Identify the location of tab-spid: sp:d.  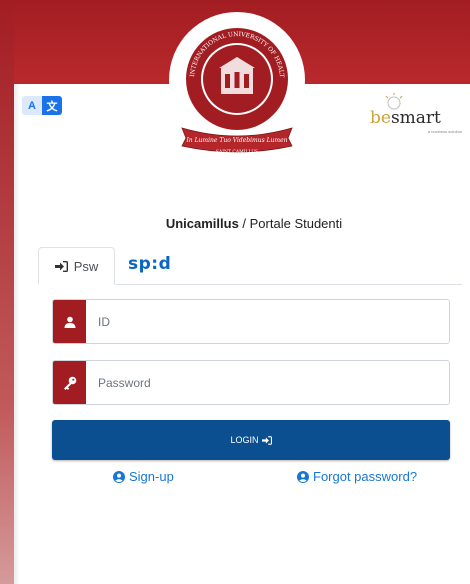
(149, 266).